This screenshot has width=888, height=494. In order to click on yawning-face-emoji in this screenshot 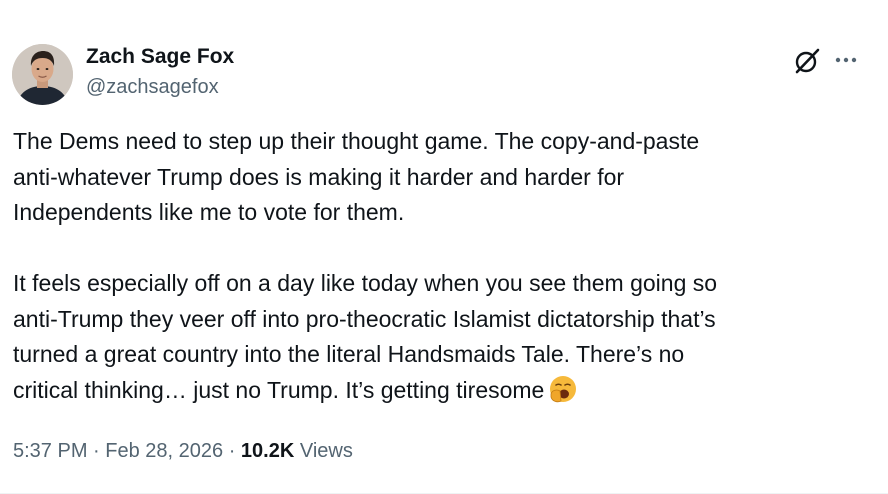, I will do `click(563, 389)`.